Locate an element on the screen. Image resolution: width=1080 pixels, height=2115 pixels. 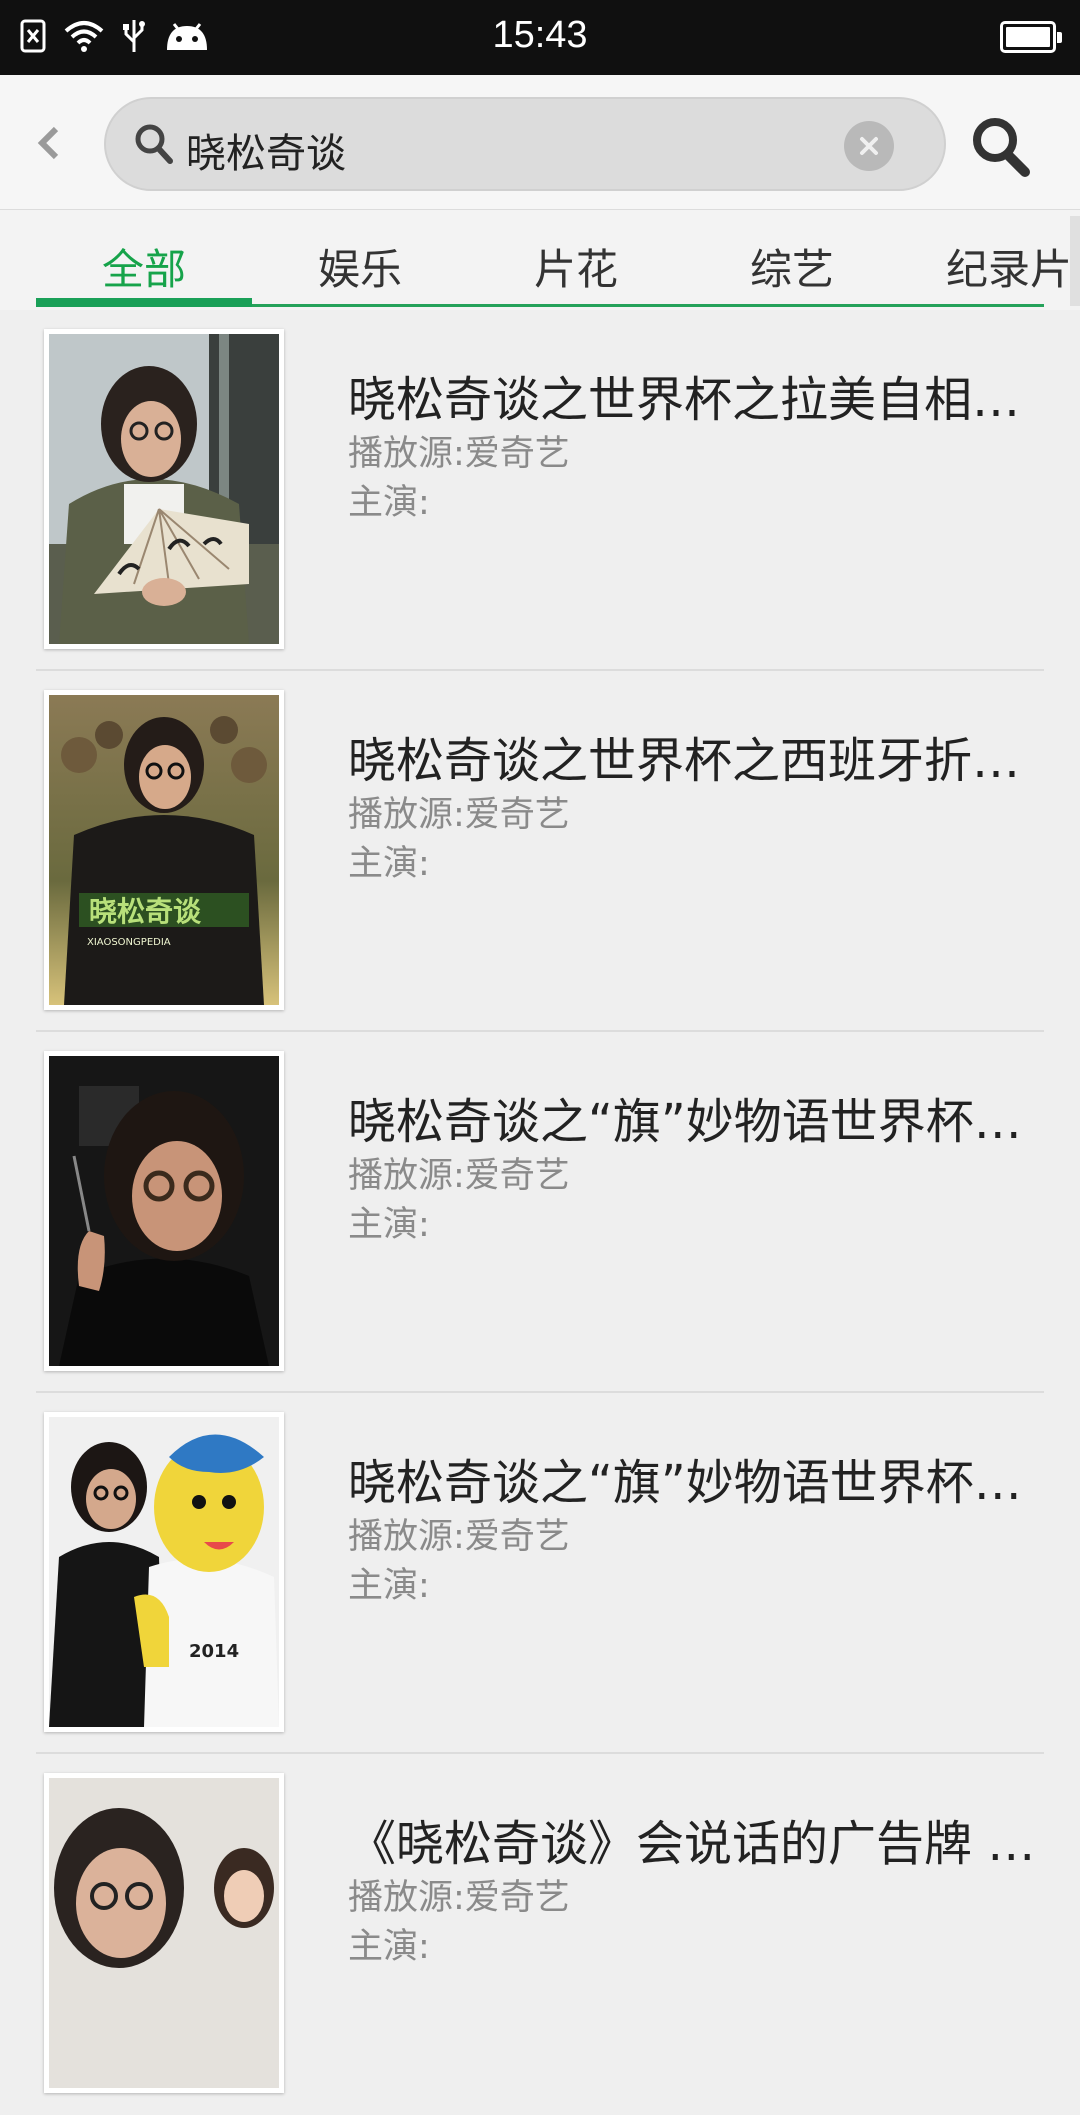
tab-entertainment: 娱乐 is located at coordinates (360, 266).